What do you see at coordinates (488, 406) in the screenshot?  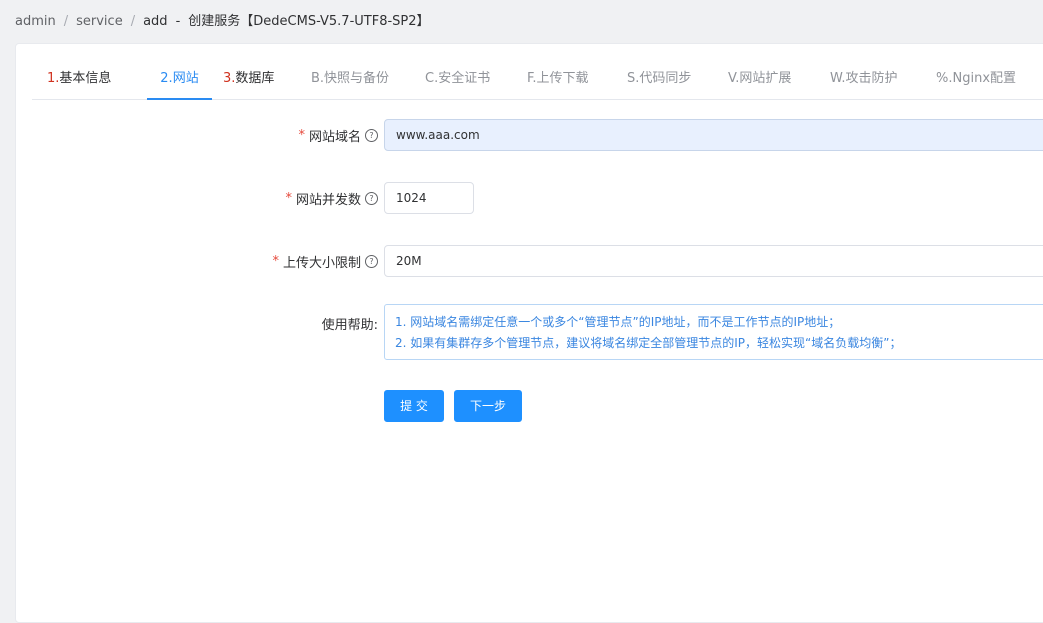 I see `next-step-button: 下一步` at bounding box center [488, 406].